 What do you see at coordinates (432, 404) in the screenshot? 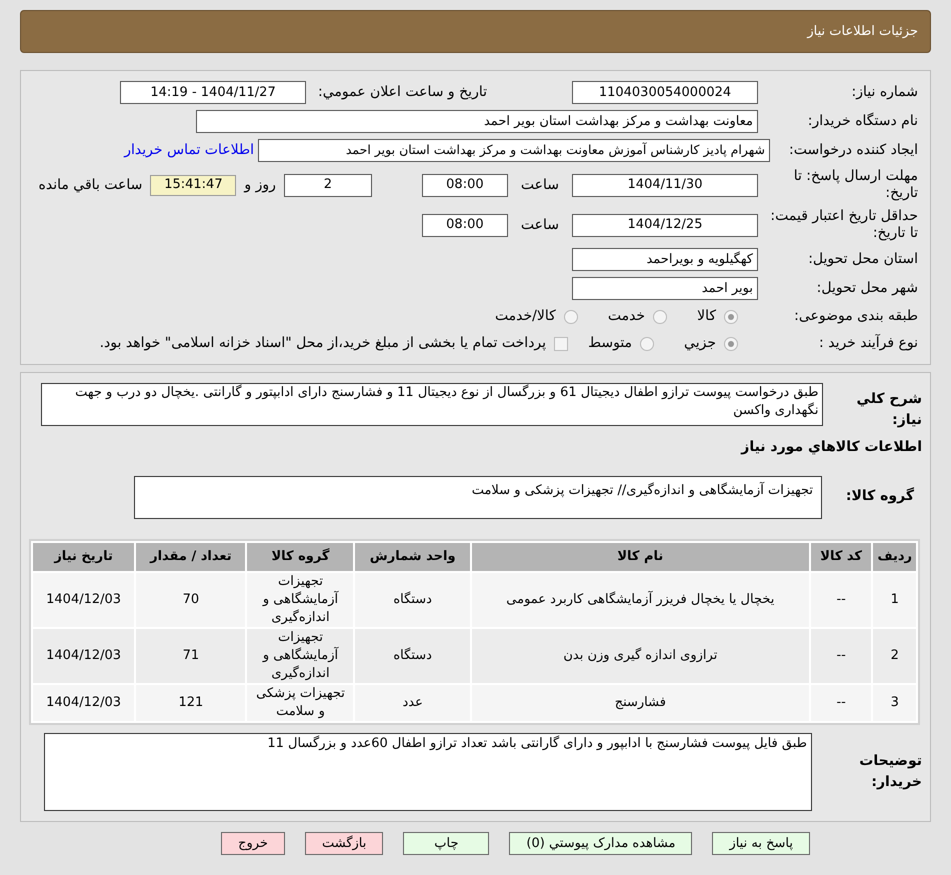
I see `description-textarea: طبق درخواست پیوست ترازو اطفال دیجیتال 61 و بزرگسال از نوع دیجیتال 11 و فشارسنج دارای ادابپتور و گارانتی .یخچال دو درب و جهت نگهداری واکسن` at bounding box center [432, 404].